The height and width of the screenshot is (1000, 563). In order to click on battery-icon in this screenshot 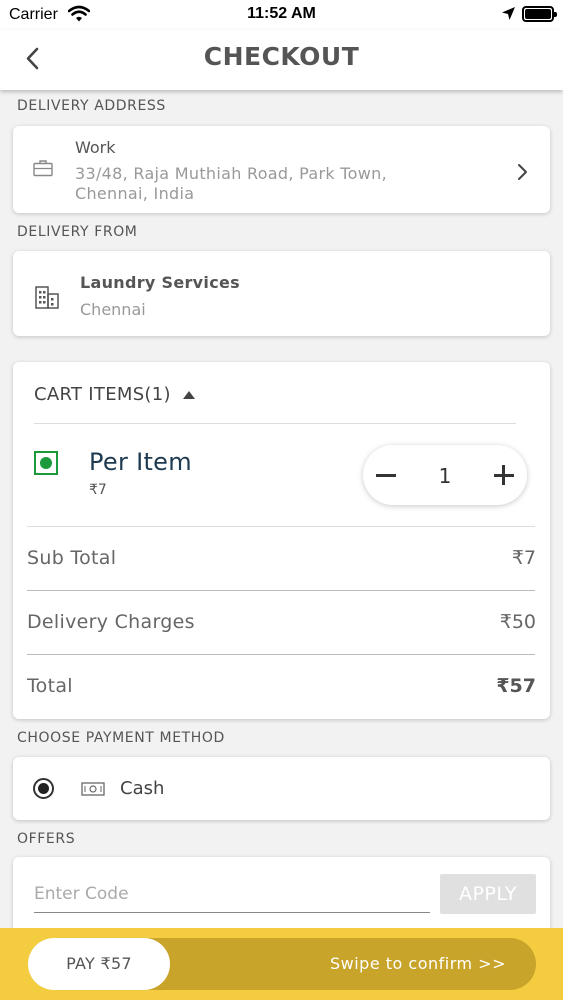, I will do `click(539, 14)`.